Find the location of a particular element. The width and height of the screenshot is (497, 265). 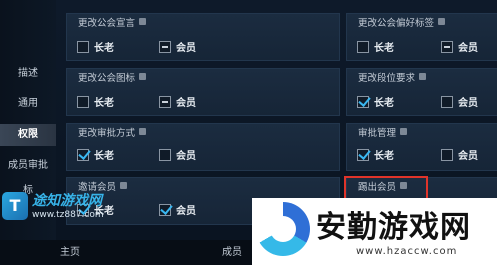

watermark-title: 途知游戏网 is located at coordinates (67, 201).